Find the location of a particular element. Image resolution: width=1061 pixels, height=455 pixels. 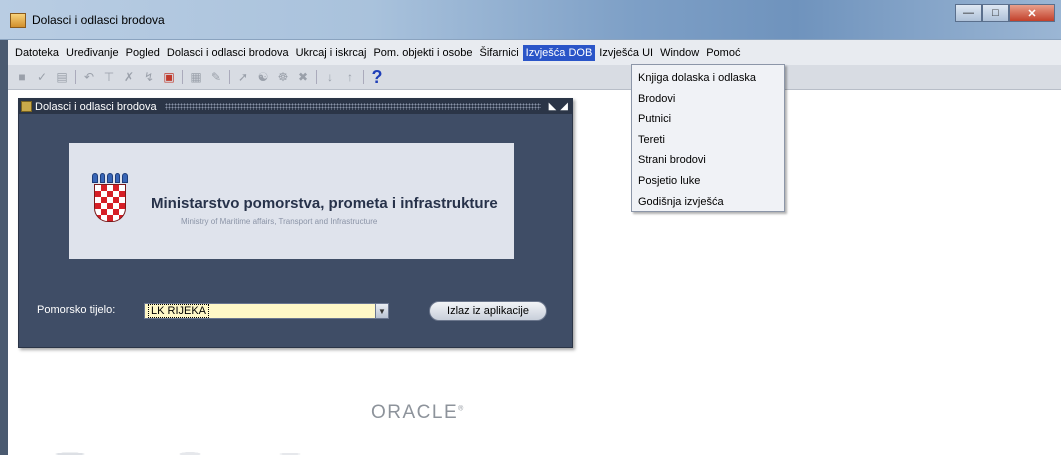

menu-pogled: Pogled is located at coordinates (143, 53).